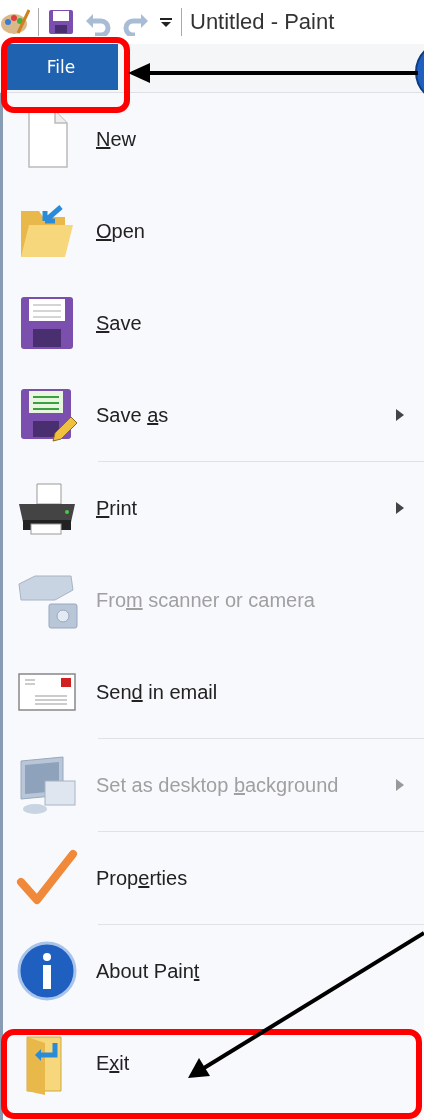  Describe the element at coordinates (213, 231) in the screenshot. I see `menu-item: Open` at that location.